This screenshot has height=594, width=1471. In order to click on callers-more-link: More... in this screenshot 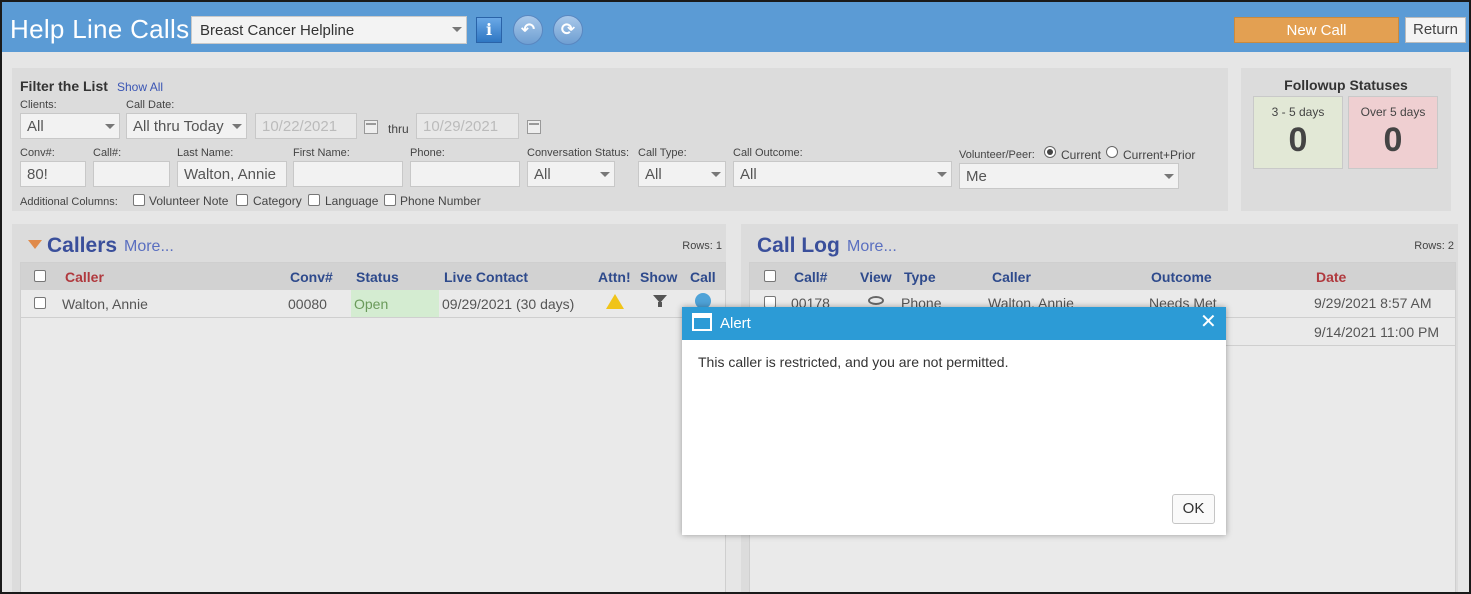, I will do `click(149, 247)`.